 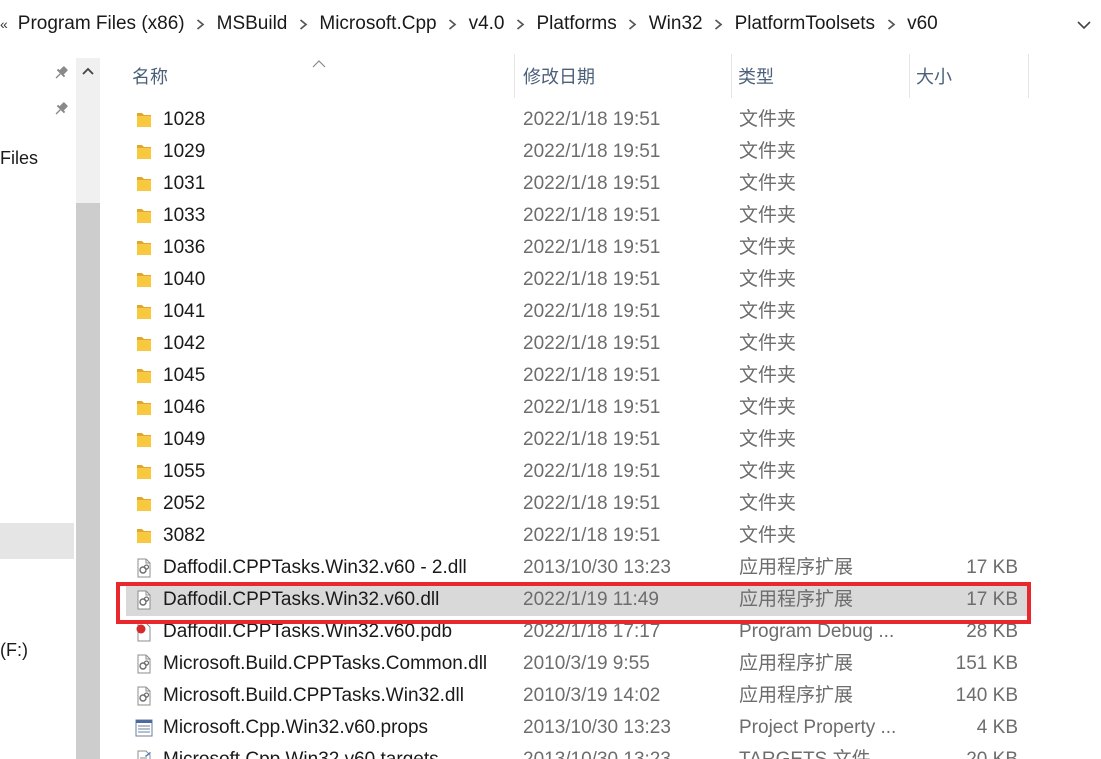 I want to click on file-size: 140 KB, so click(x=986, y=695).